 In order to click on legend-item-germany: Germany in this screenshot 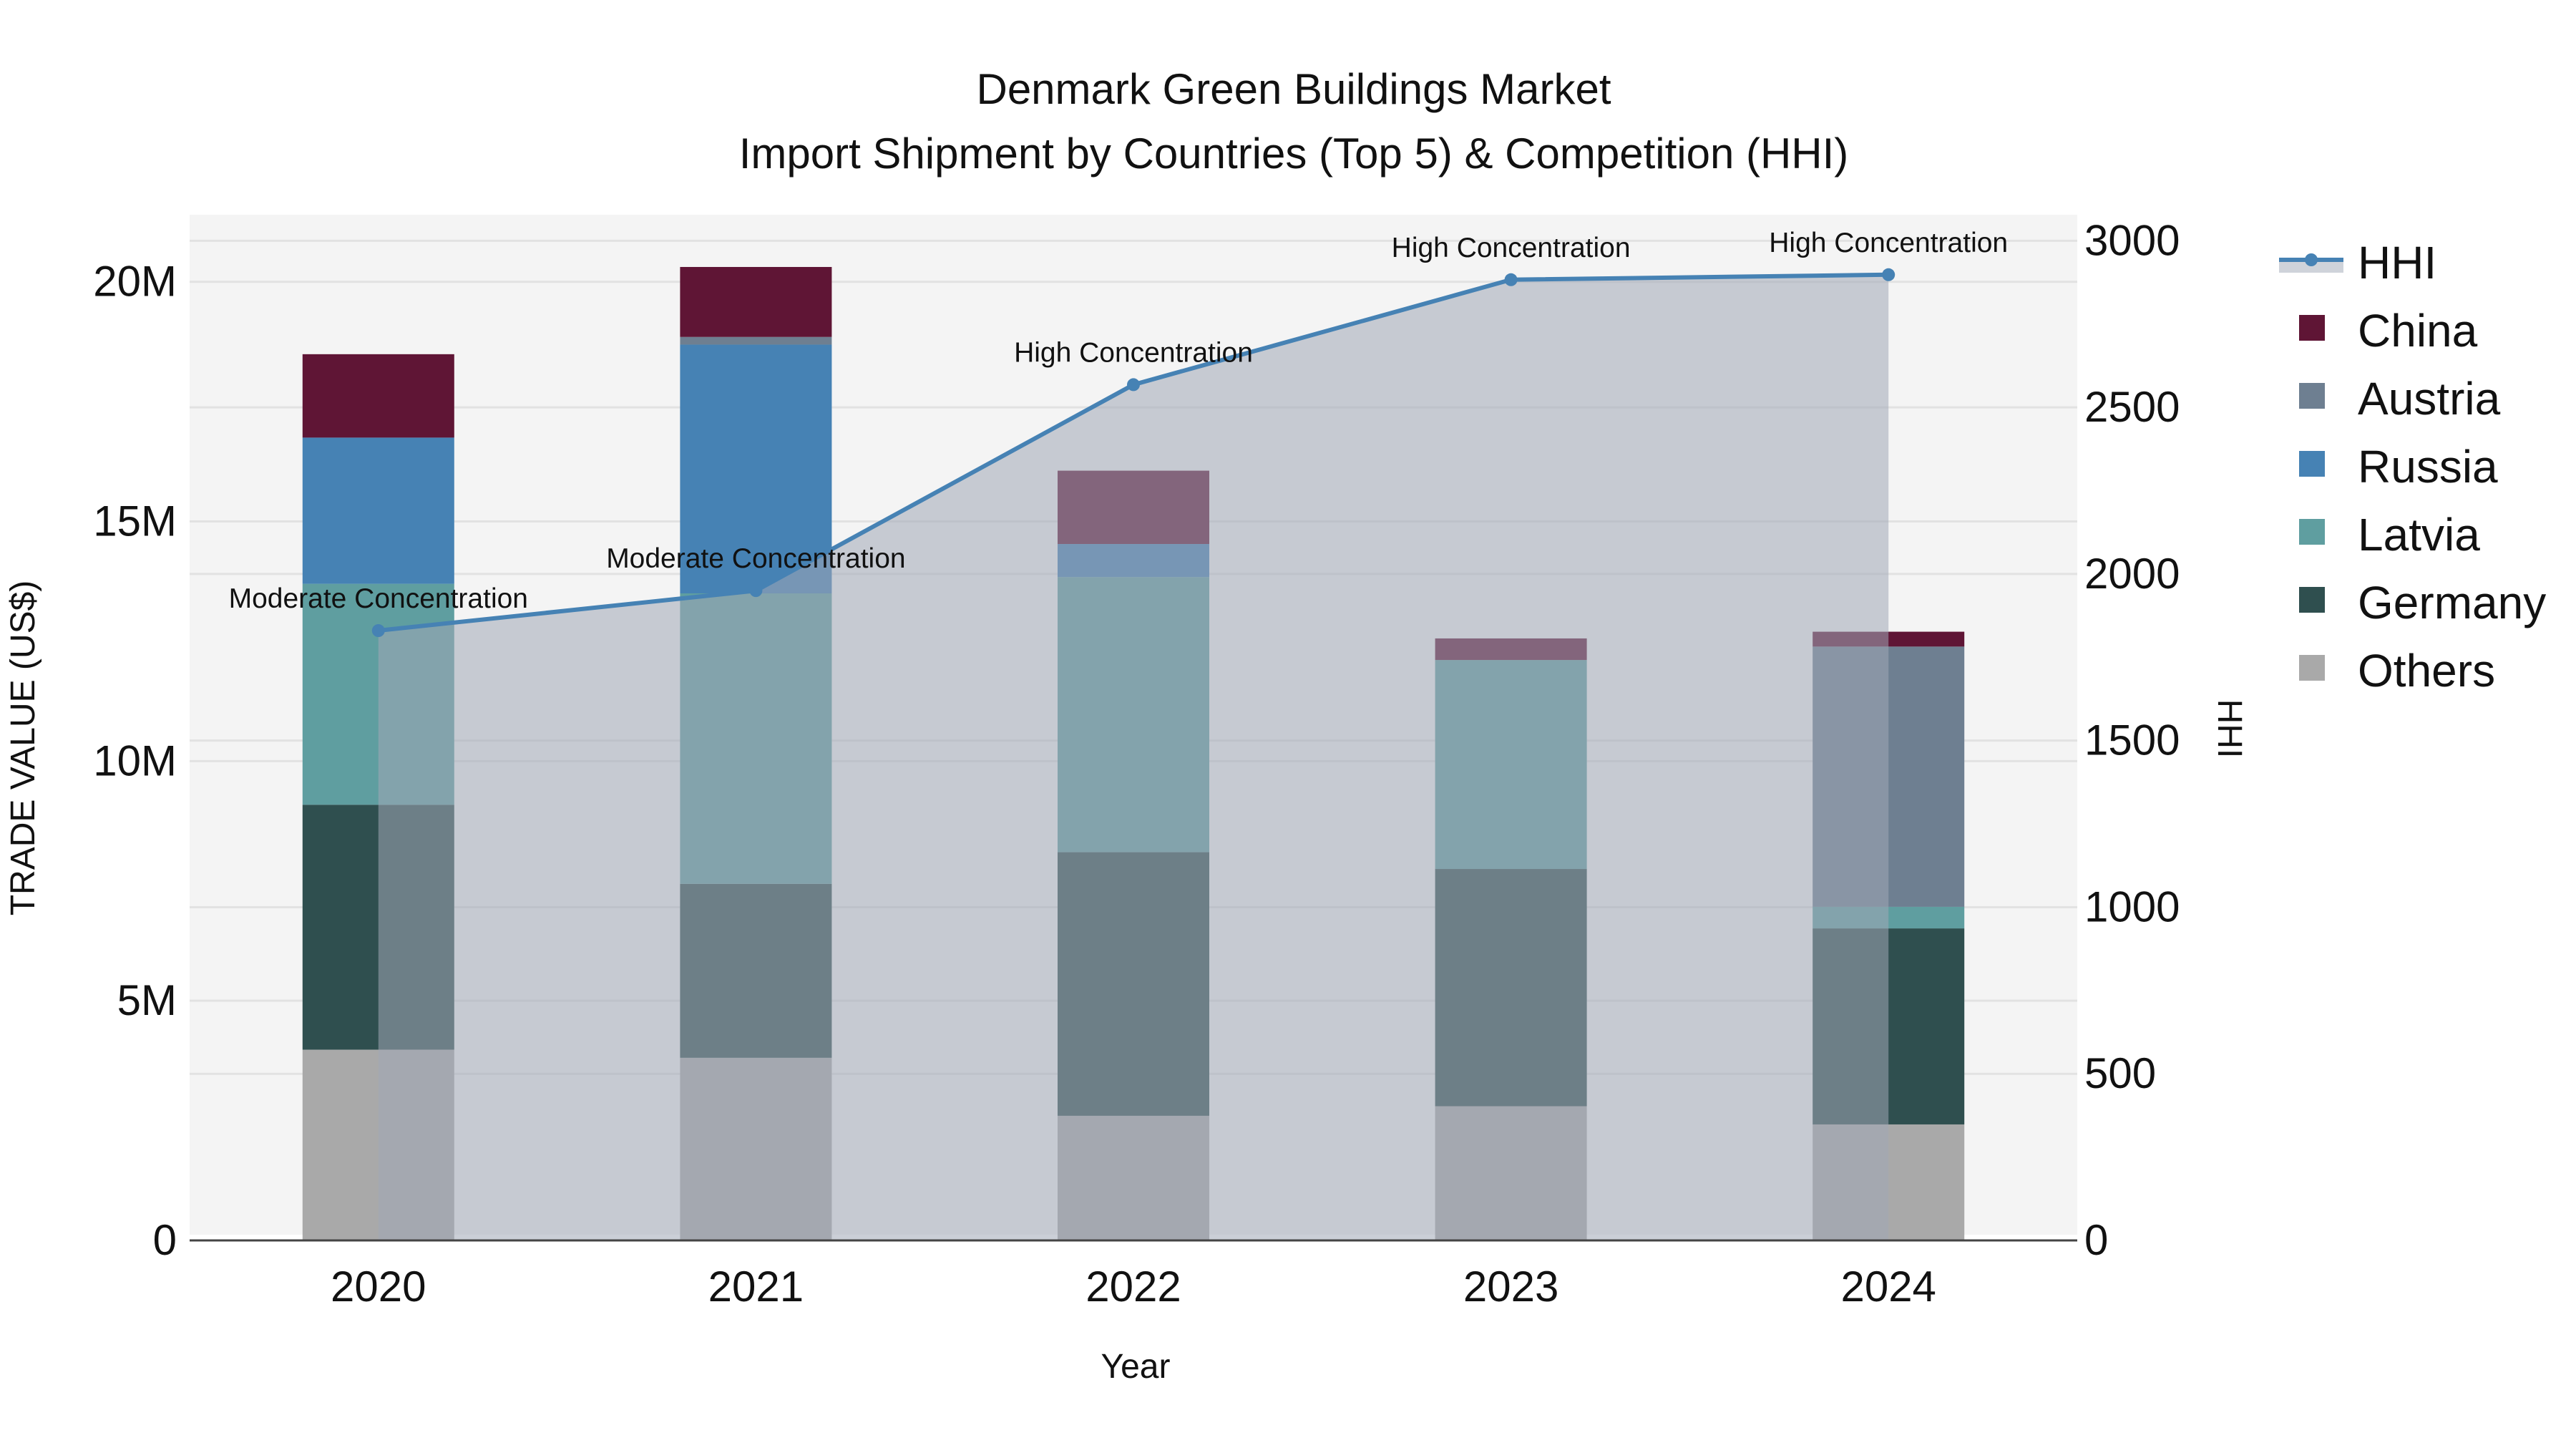, I will do `click(2422, 602)`.